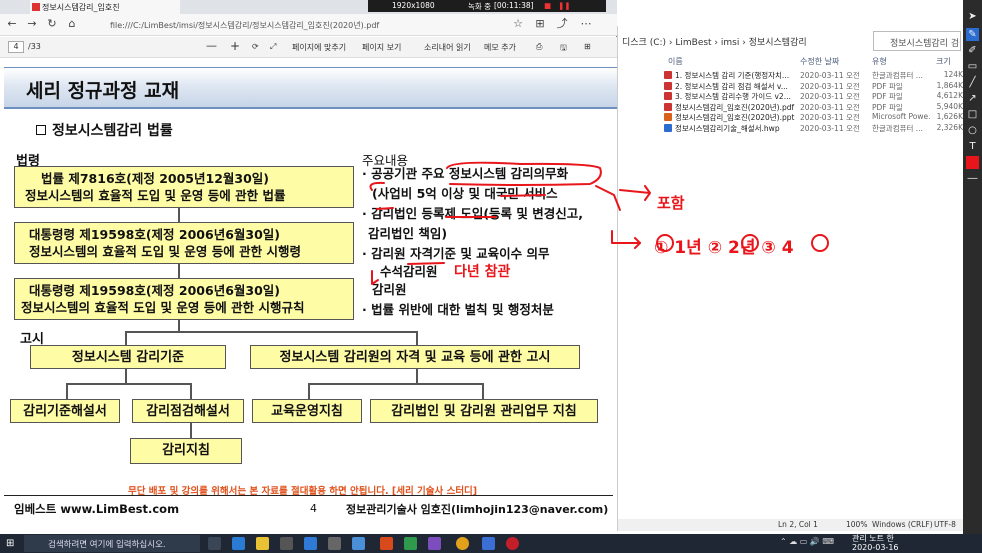 Image resolution: width=982 pixels, height=553 pixels. Describe the element at coordinates (972, 162) in the screenshot. I see `color-swatch` at that location.